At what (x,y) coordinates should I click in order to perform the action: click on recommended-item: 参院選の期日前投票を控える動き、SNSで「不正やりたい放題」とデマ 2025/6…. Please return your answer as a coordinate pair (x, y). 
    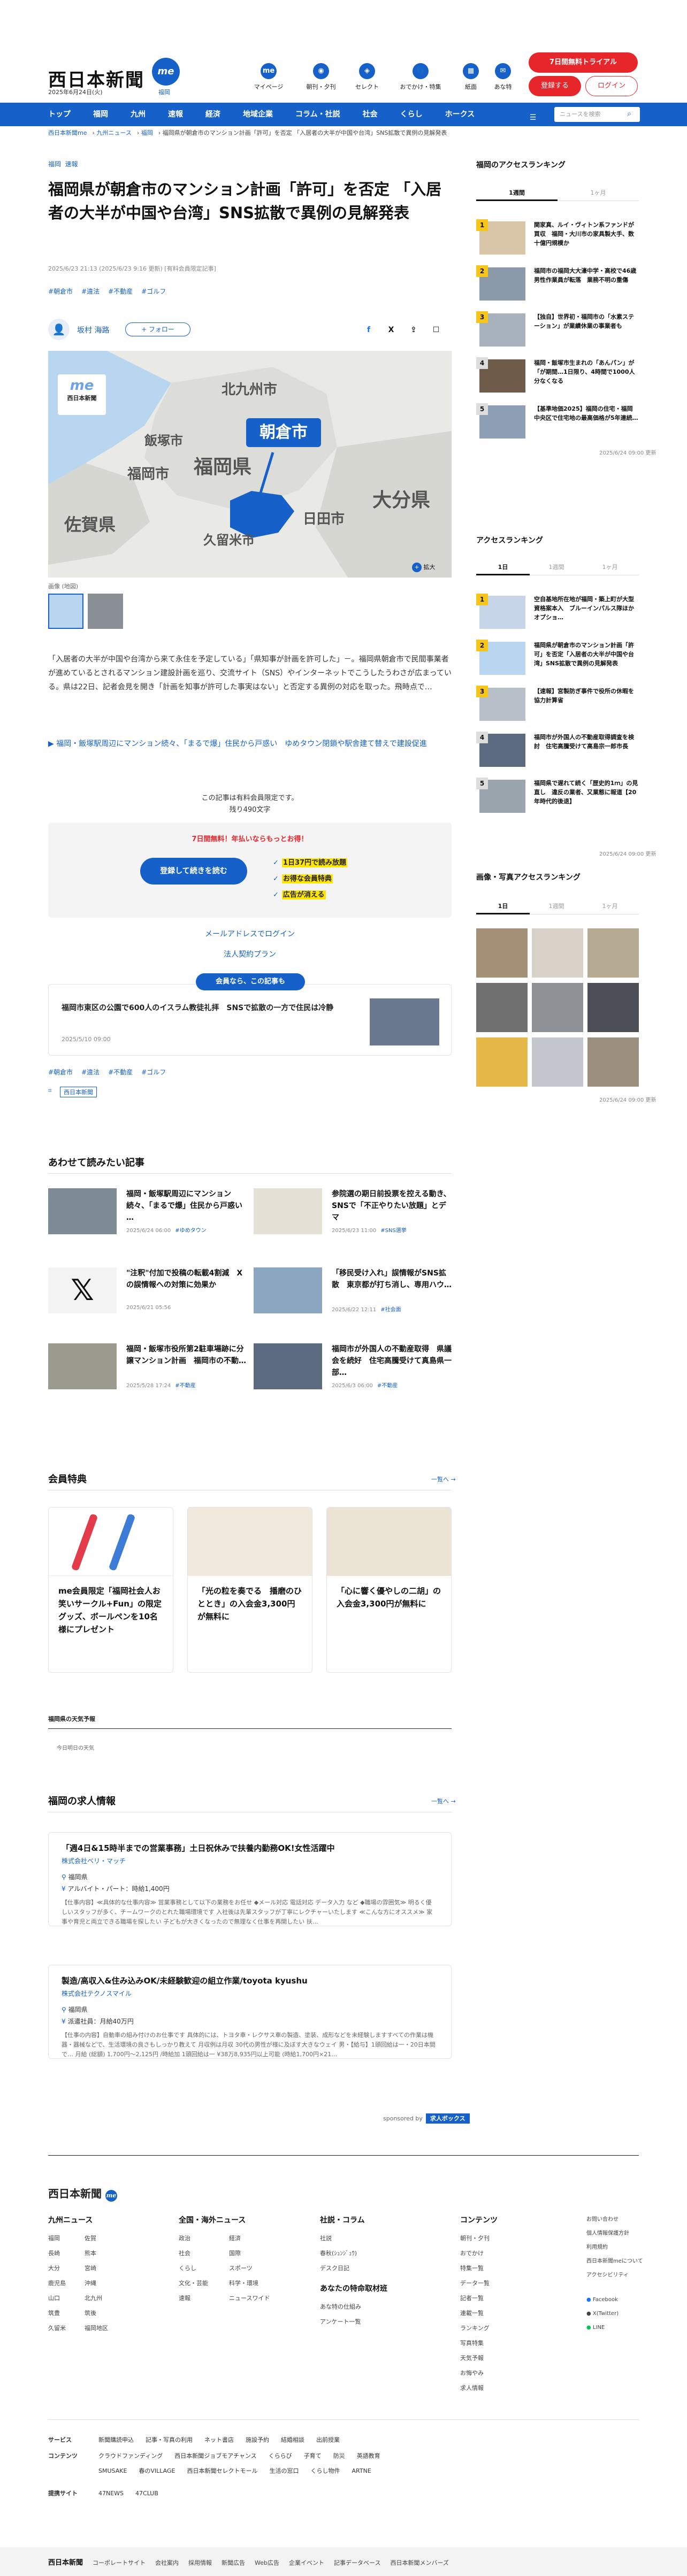
    Looking at the image, I should click on (353, 1211).